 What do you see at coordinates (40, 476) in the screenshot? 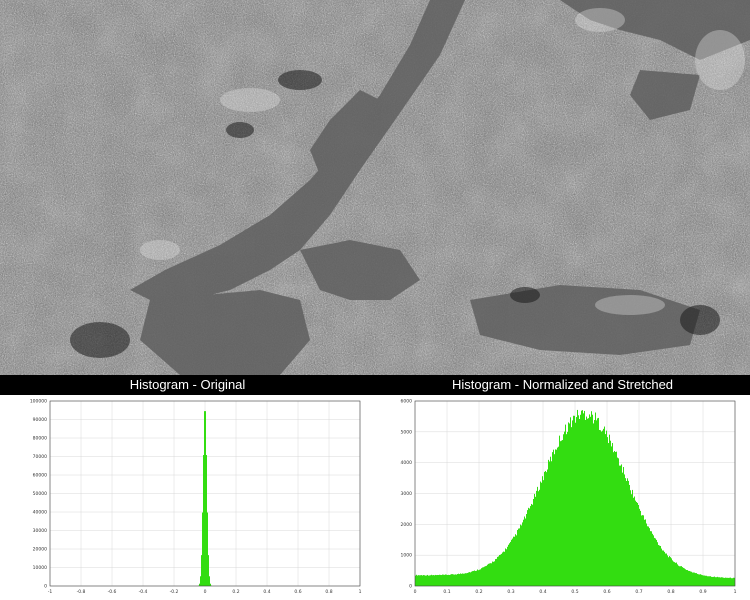
I see `y-tick-label: 60000` at bounding box center [40, 476].